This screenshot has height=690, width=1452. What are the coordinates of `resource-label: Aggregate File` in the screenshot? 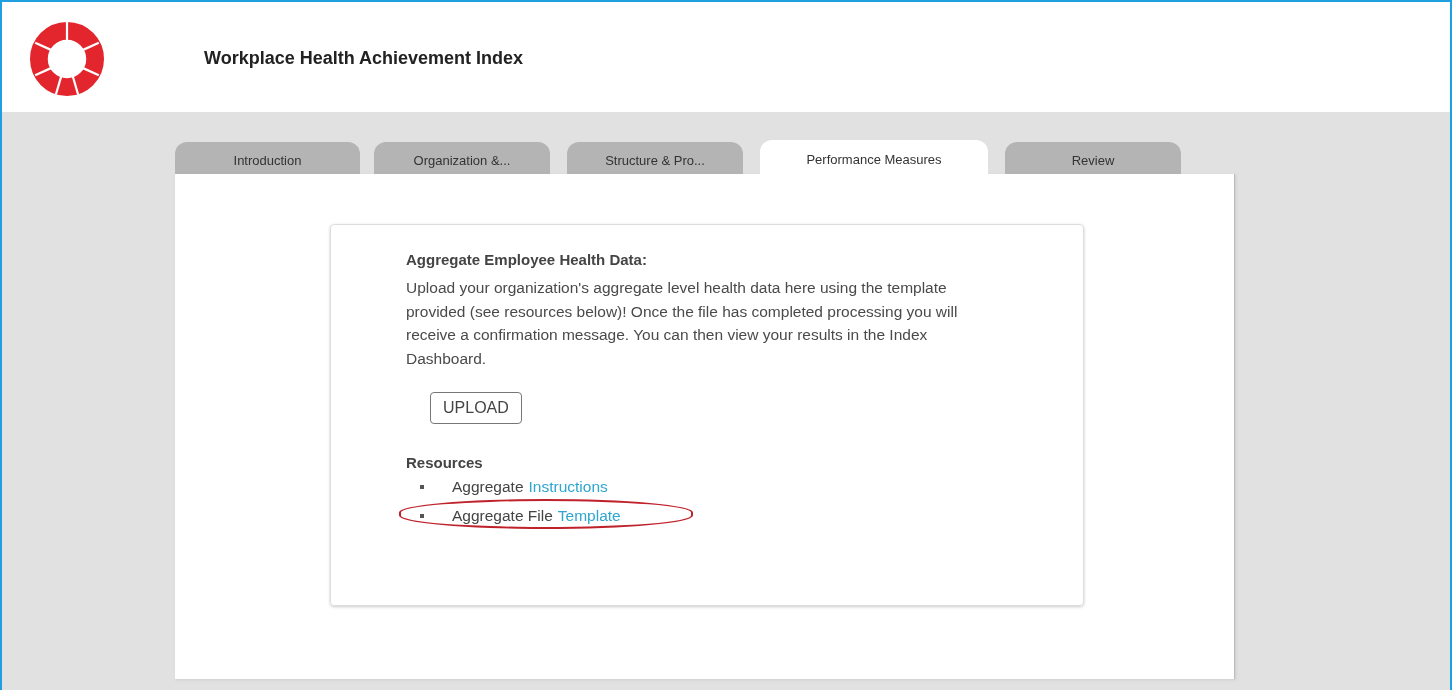 It's located at (502, 515).